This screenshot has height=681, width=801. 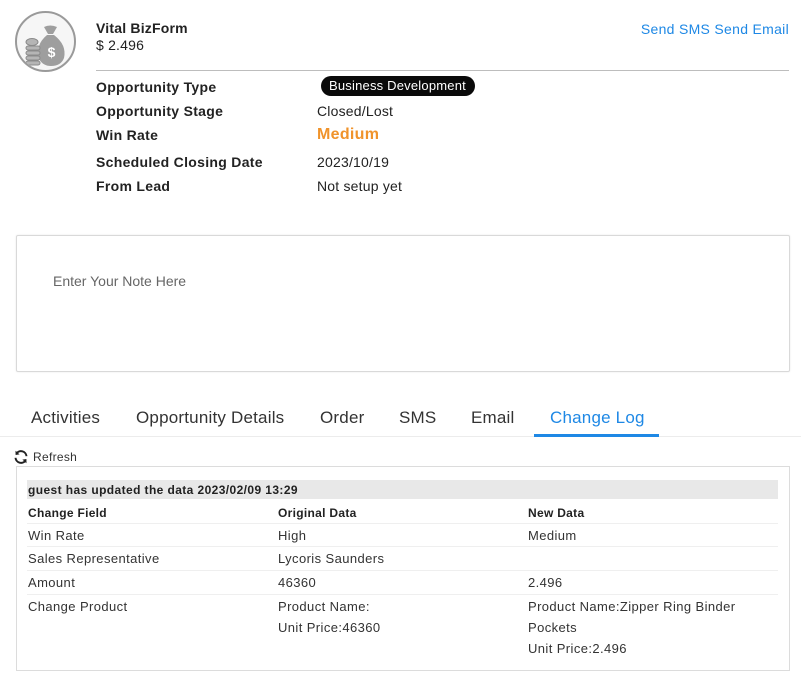 I want to click on table-cell-original: Product Name: Unit Price:46360, so click(x=329, y=617).